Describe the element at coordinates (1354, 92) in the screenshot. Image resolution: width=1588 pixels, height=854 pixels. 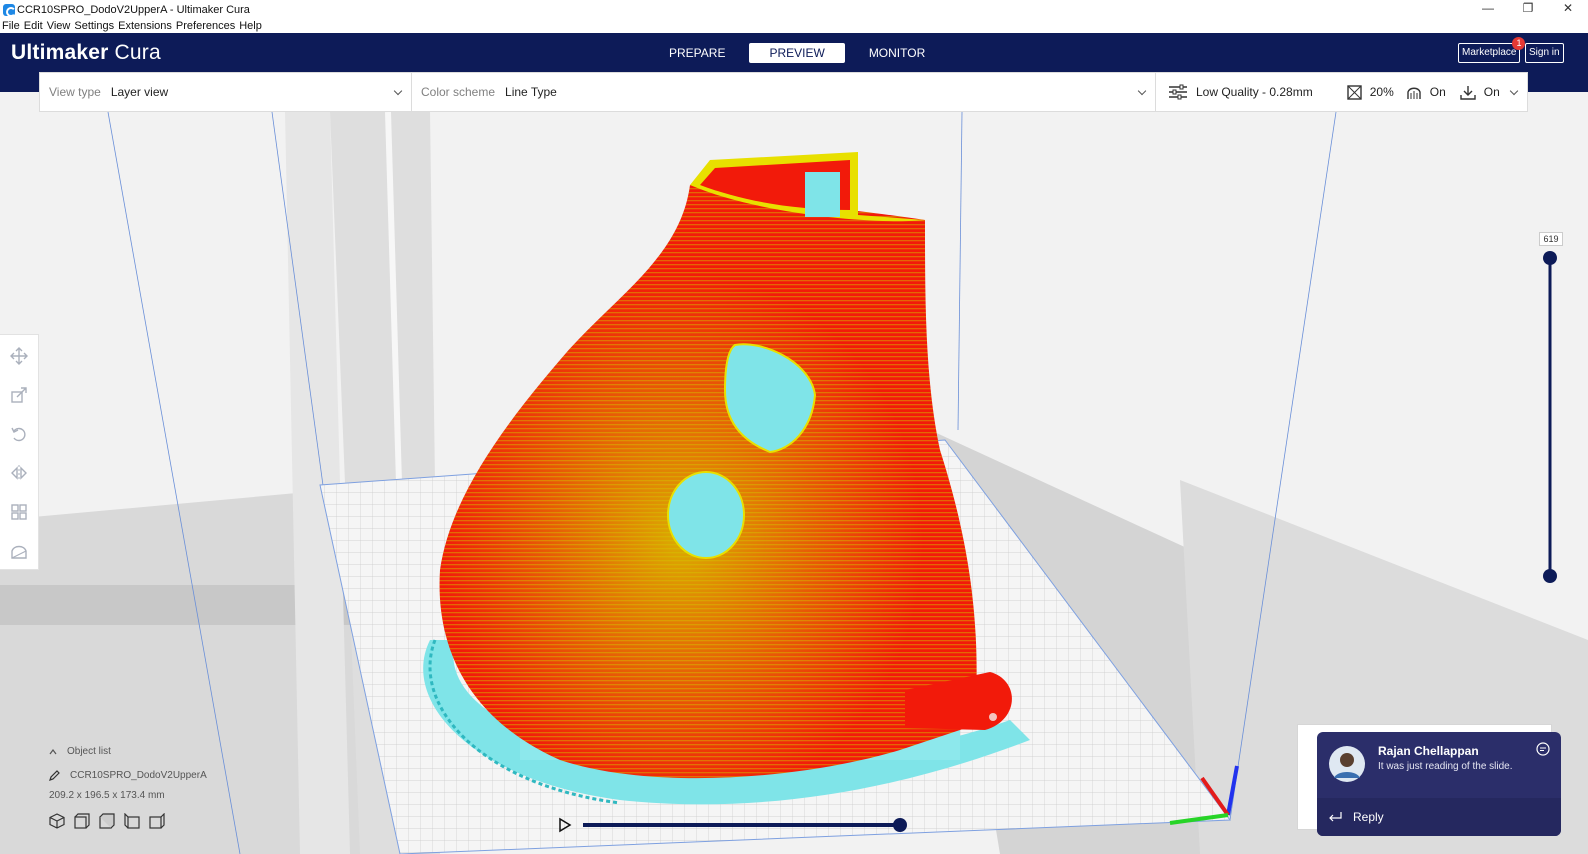
I see `infill-icon` at that location.